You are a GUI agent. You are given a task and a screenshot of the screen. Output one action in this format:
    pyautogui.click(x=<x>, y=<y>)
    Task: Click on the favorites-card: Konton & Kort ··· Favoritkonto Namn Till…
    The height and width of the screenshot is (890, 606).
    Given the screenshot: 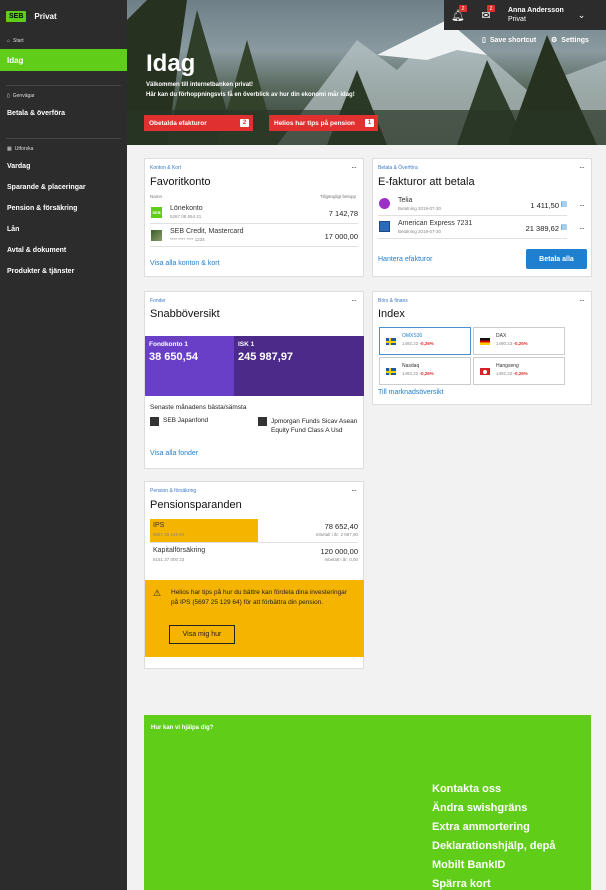 What is the action you would take?
    pyautogui.click(x=254, y=217)
    